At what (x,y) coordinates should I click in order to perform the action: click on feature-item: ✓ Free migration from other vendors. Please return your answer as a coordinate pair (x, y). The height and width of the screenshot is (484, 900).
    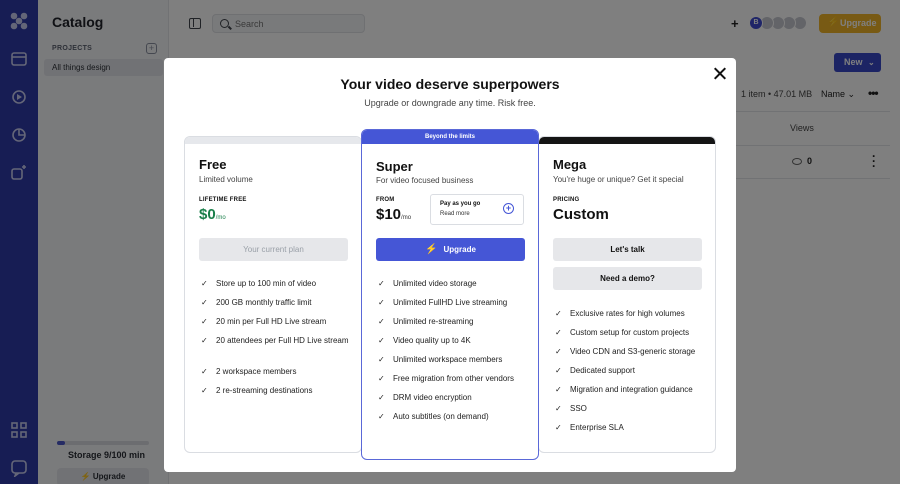
    Looking at the image, I should click on (453, 379).